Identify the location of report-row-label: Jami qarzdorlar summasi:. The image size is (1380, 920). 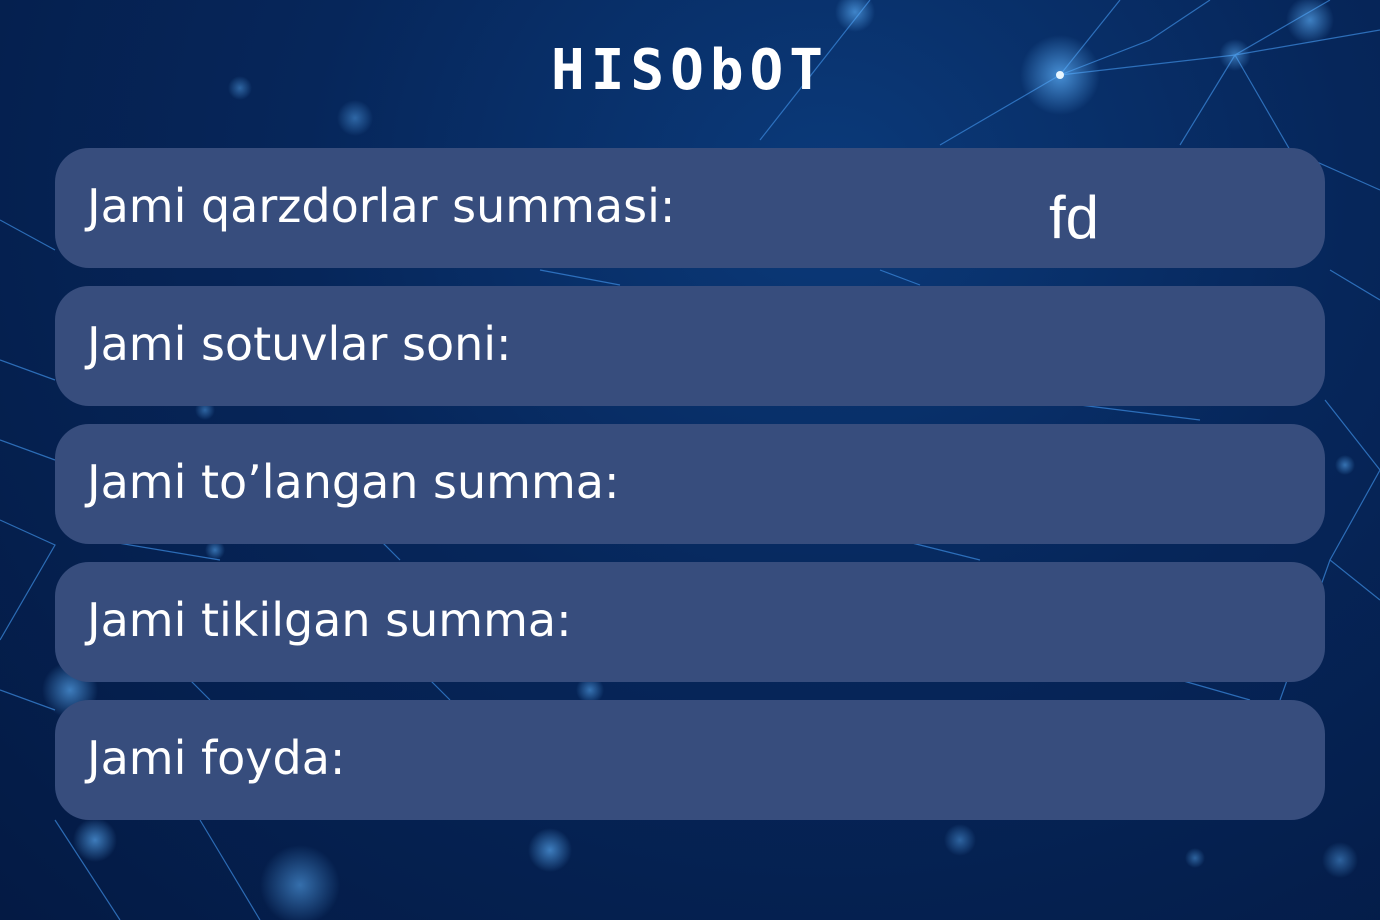
(381, 206).